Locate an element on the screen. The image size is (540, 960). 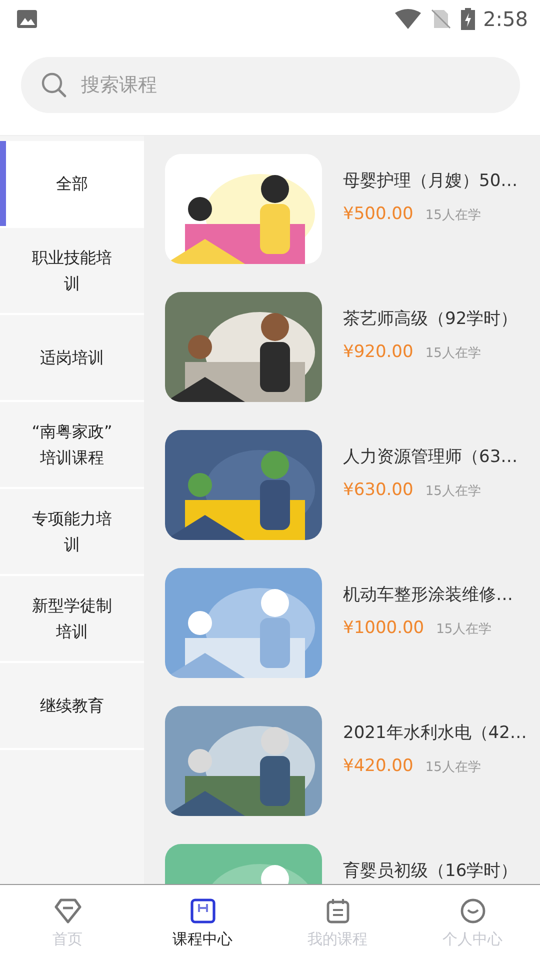
image-icon is located at coordinates (27, 19).